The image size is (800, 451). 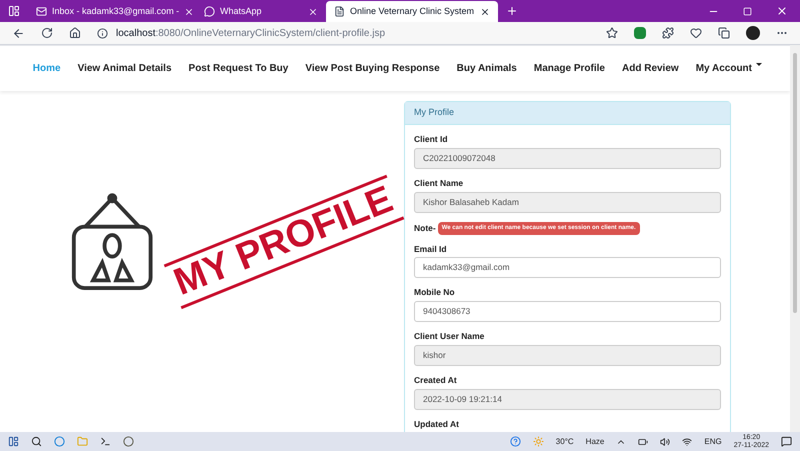 I want to click on nav-link: My Account, so click(x=729, y=68).